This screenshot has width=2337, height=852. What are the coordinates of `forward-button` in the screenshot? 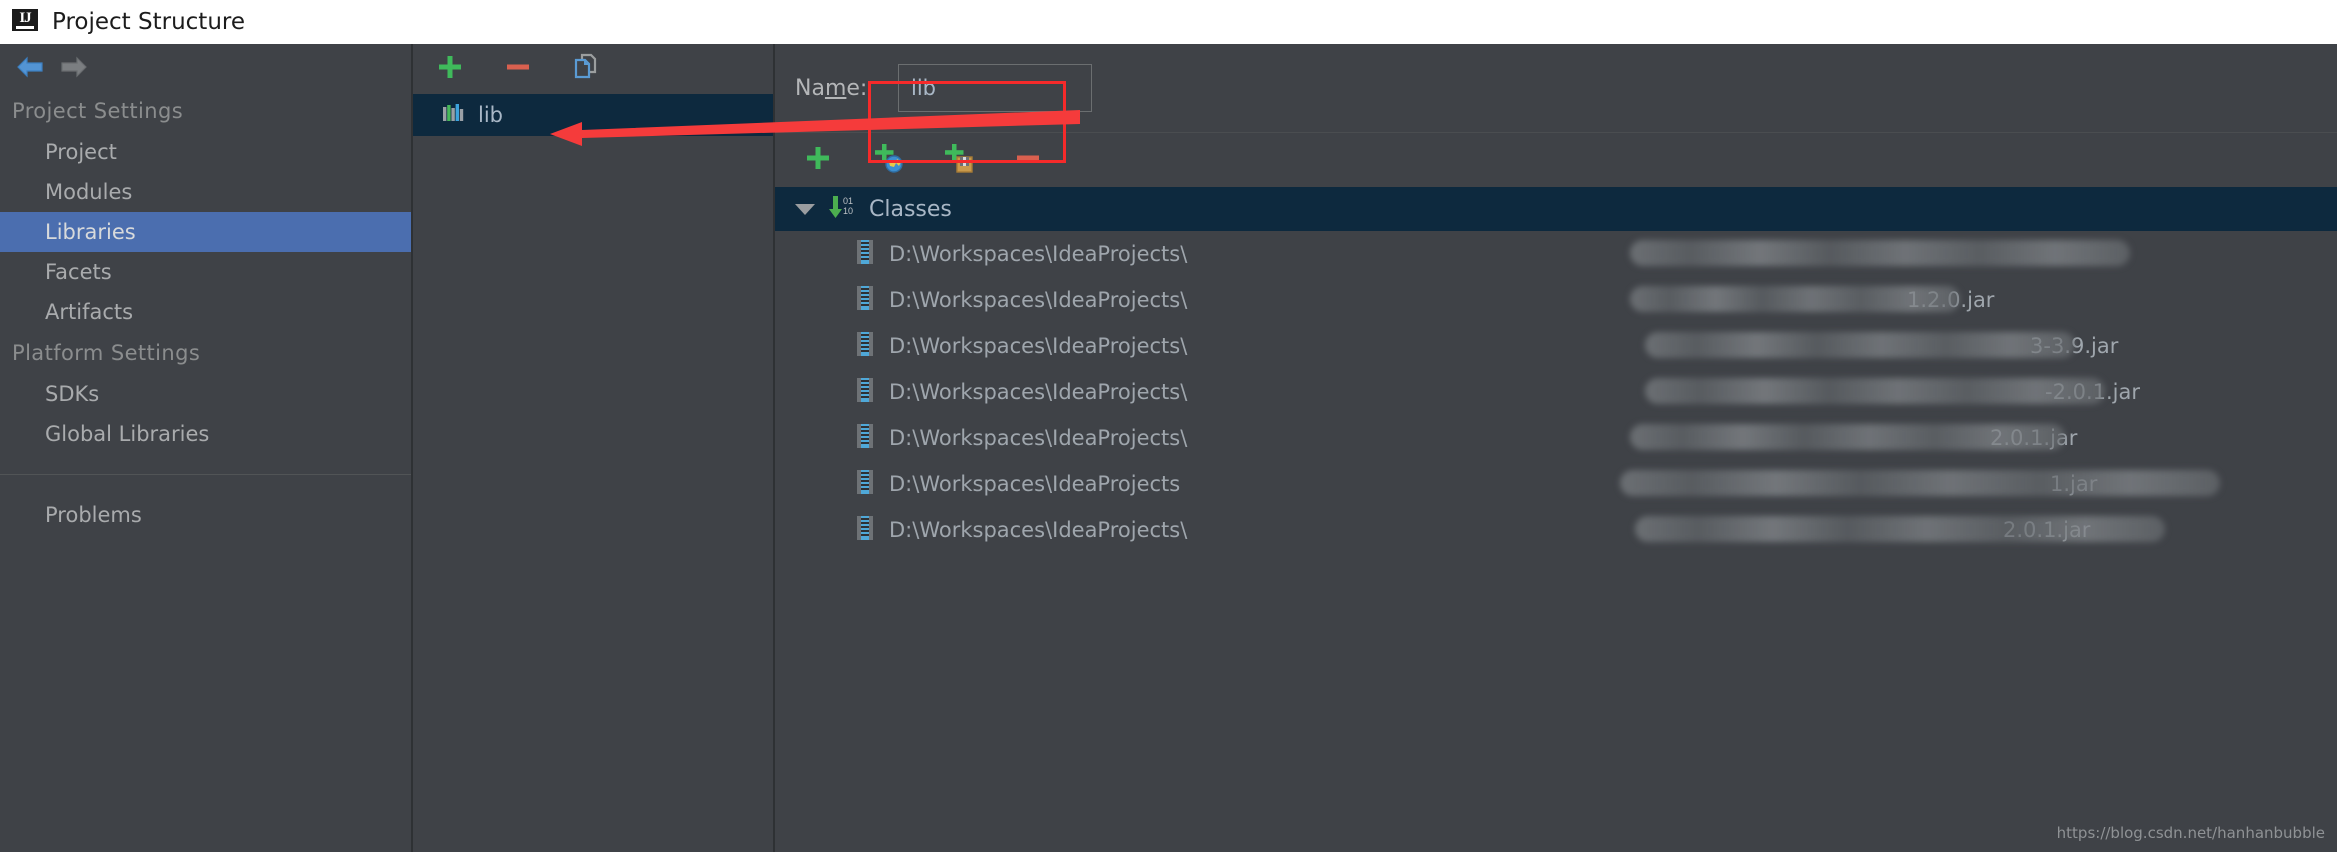 It's located at (74, 67).